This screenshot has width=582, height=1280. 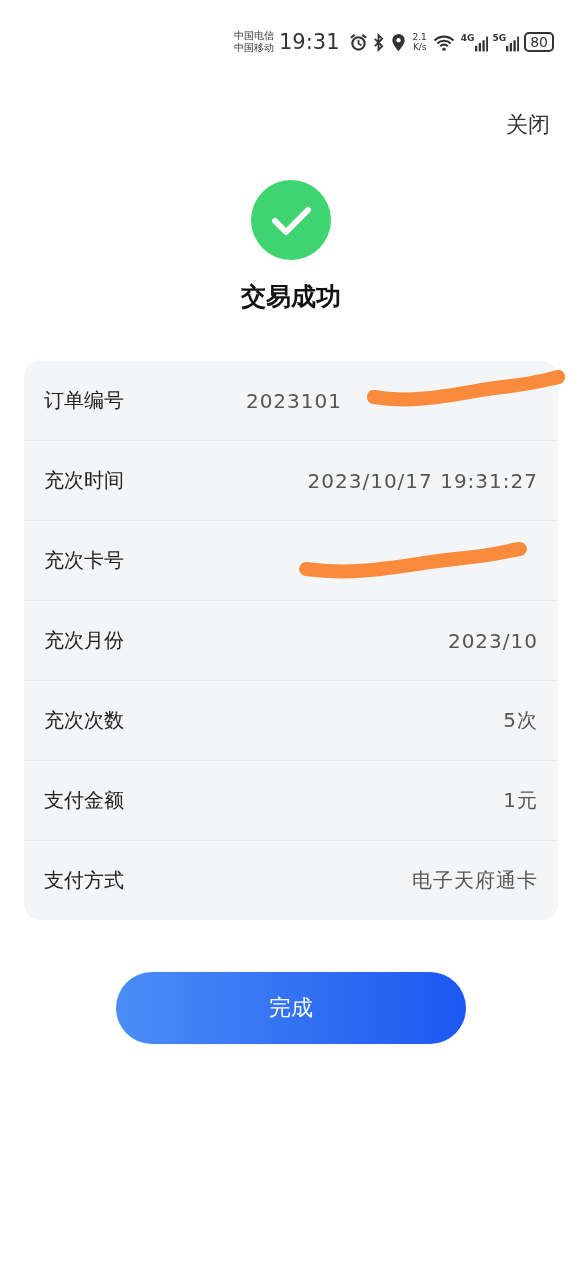 I want to click on detail-value: 2023101, so click(x=293, y=400).